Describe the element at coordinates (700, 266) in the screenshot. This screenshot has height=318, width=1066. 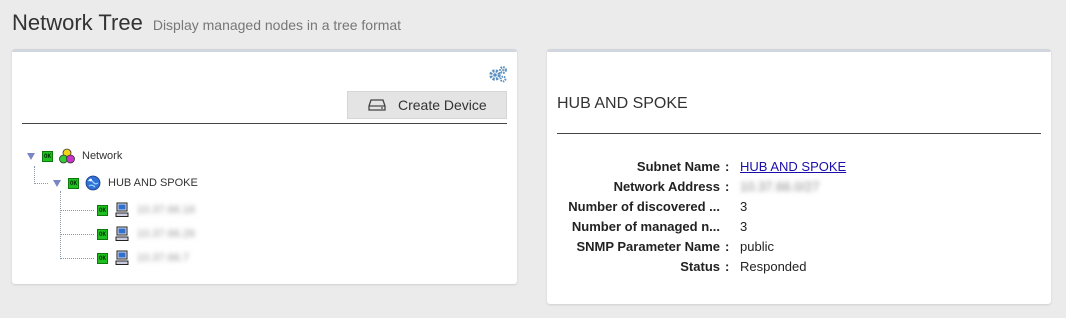
I see `detail-key: Status` at that location.